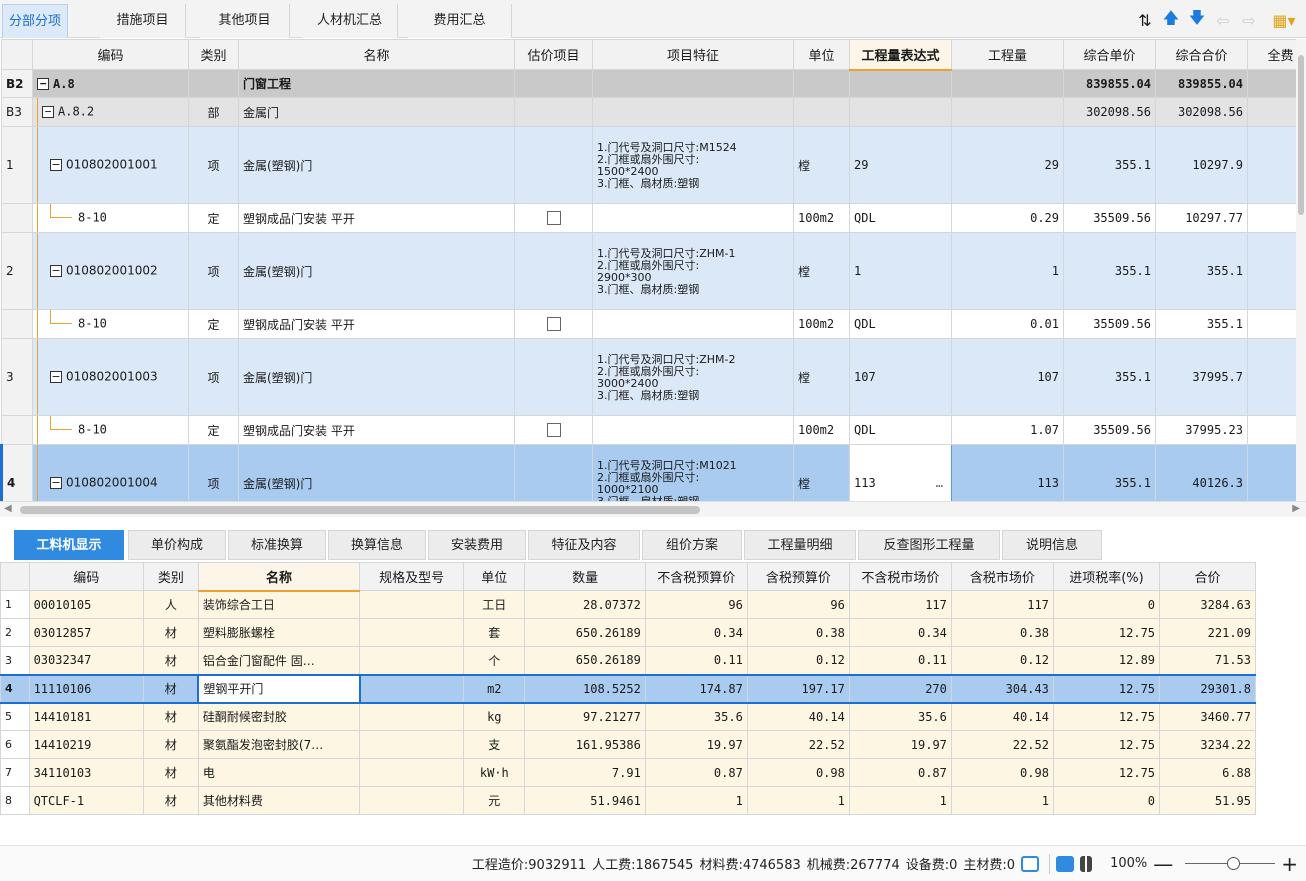 This screenshot has width=1306, height=881. Describe the element at coordinates (1207, 800) in the screenshot. I see `amount-cell: 51.95` at that location.